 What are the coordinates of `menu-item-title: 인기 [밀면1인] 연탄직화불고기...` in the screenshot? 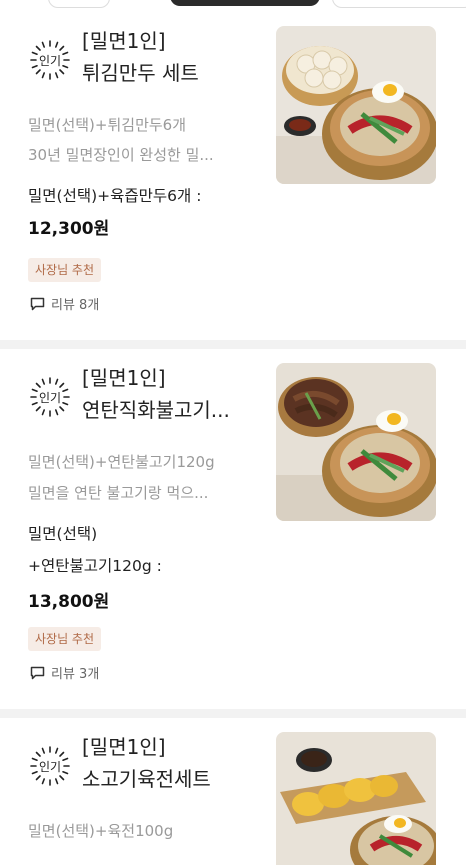 It's located at (148, 398).